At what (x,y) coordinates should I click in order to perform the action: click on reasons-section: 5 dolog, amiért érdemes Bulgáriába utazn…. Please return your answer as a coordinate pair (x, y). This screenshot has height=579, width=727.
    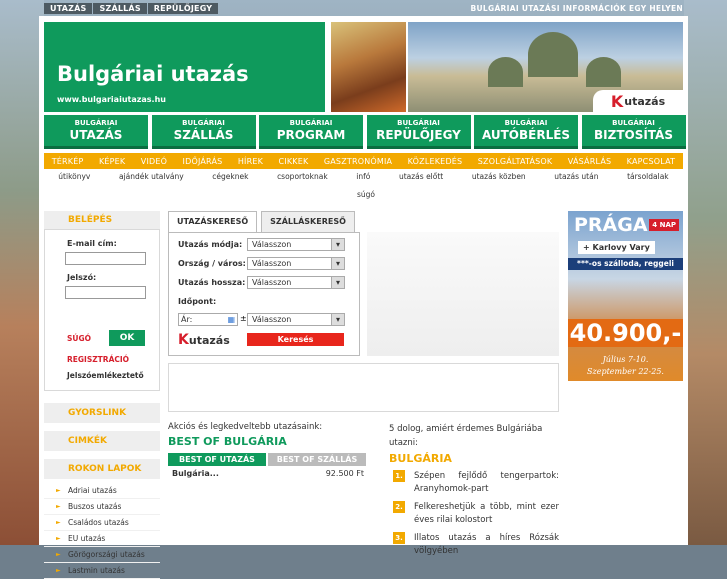
    Looking at the image, I should click on (469, 490).